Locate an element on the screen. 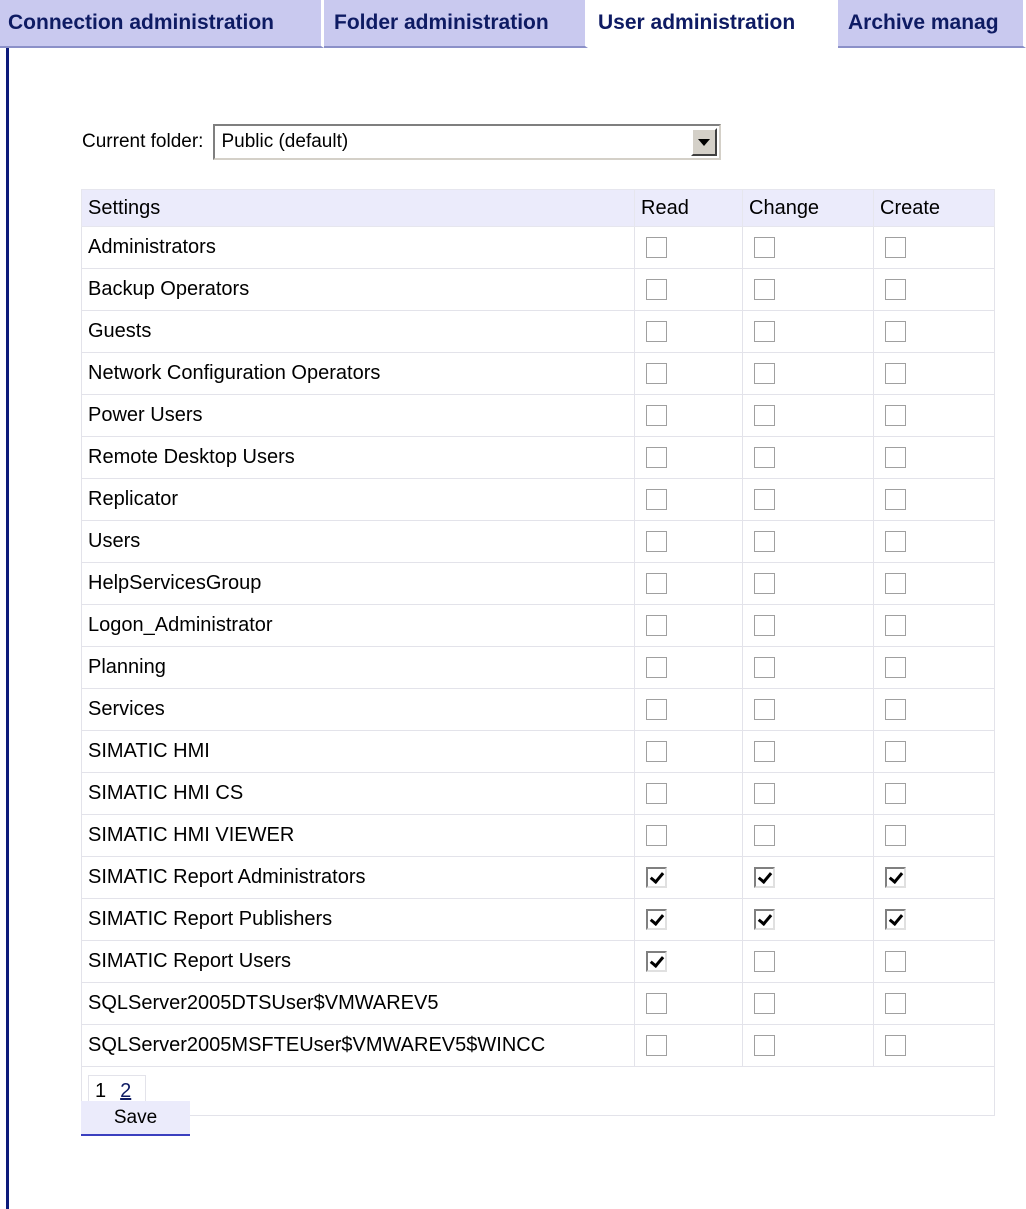 This screenshot has width=1026, height=1209. column-header-read: Read is located at coordinates (688, 208).